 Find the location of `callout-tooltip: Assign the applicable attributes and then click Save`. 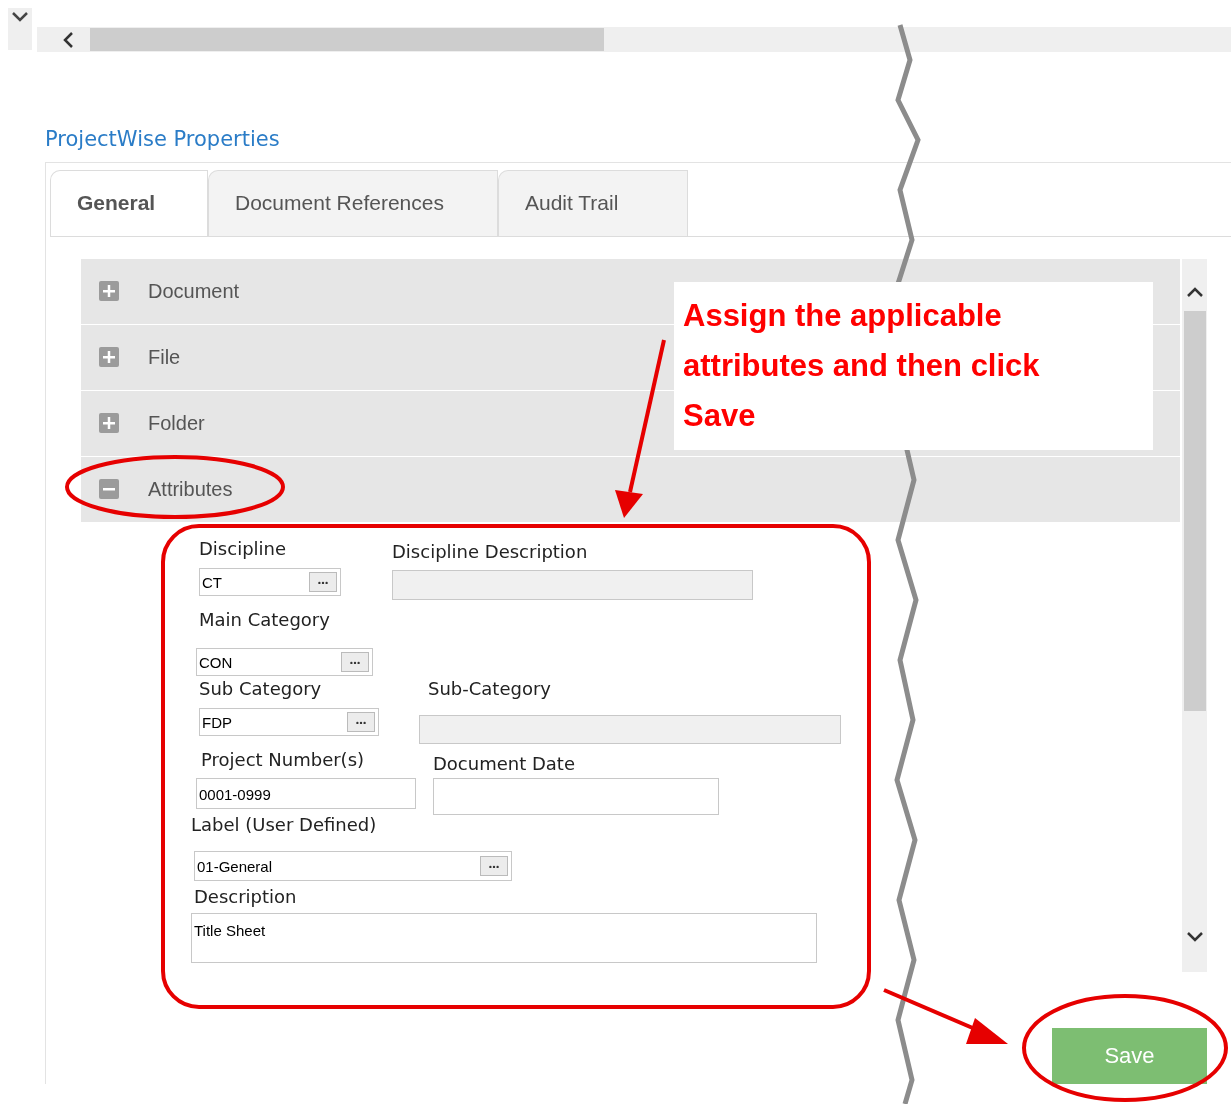

callout-tooltip: Assign the applicable attributes and then click Save is located at coordinates (913, 366).